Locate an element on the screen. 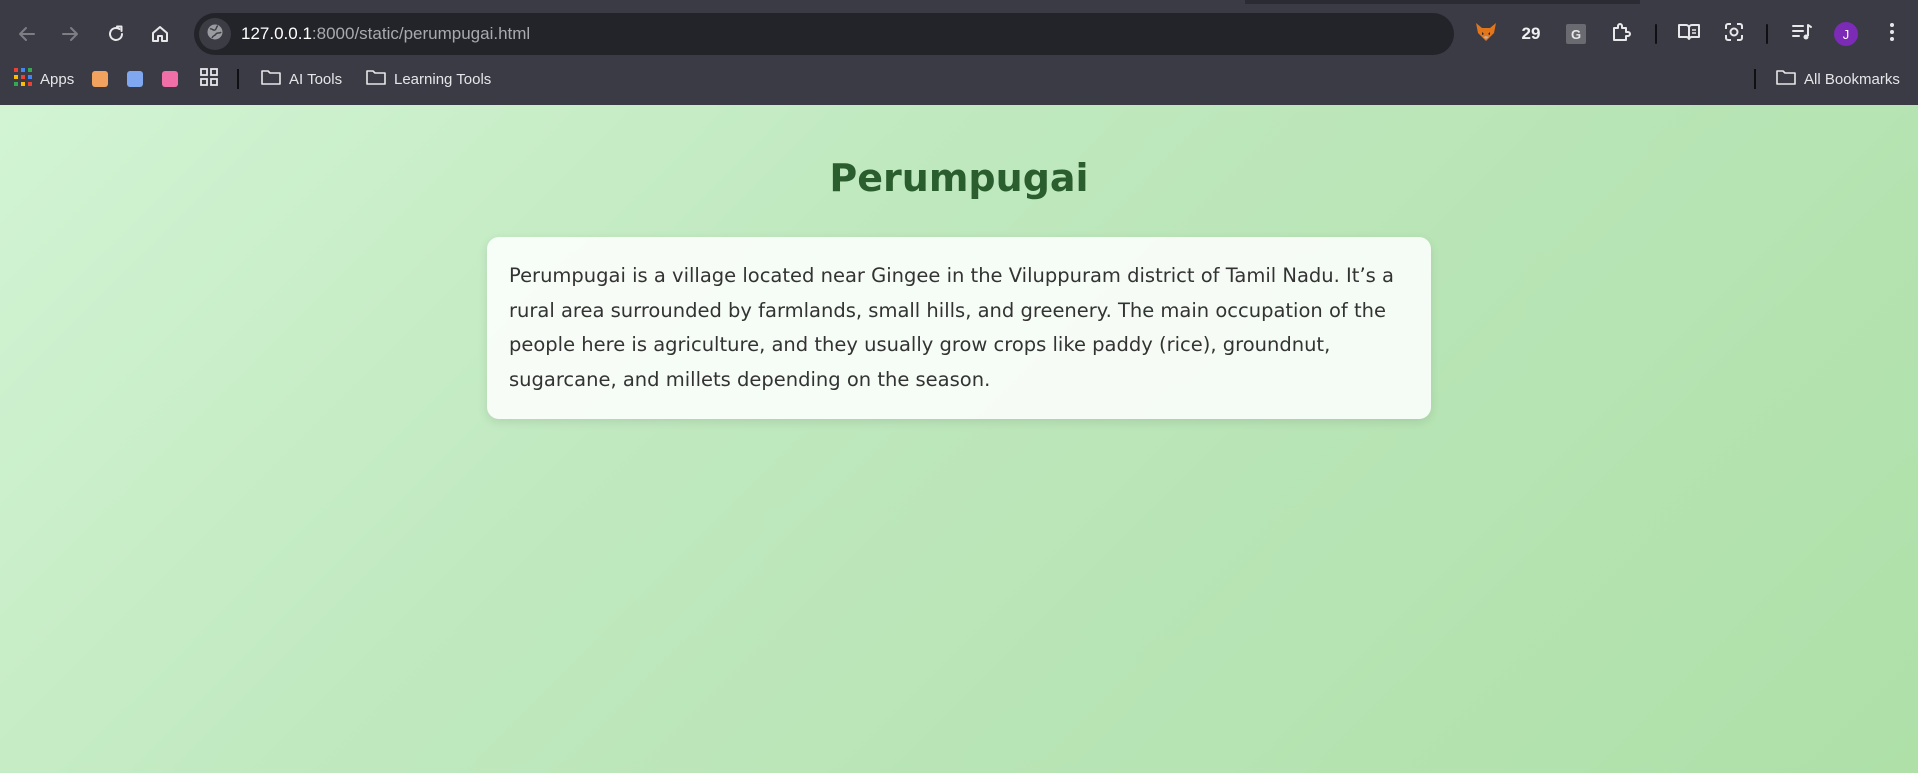  reading-mode-icon is located at coordinates (1689, 34).